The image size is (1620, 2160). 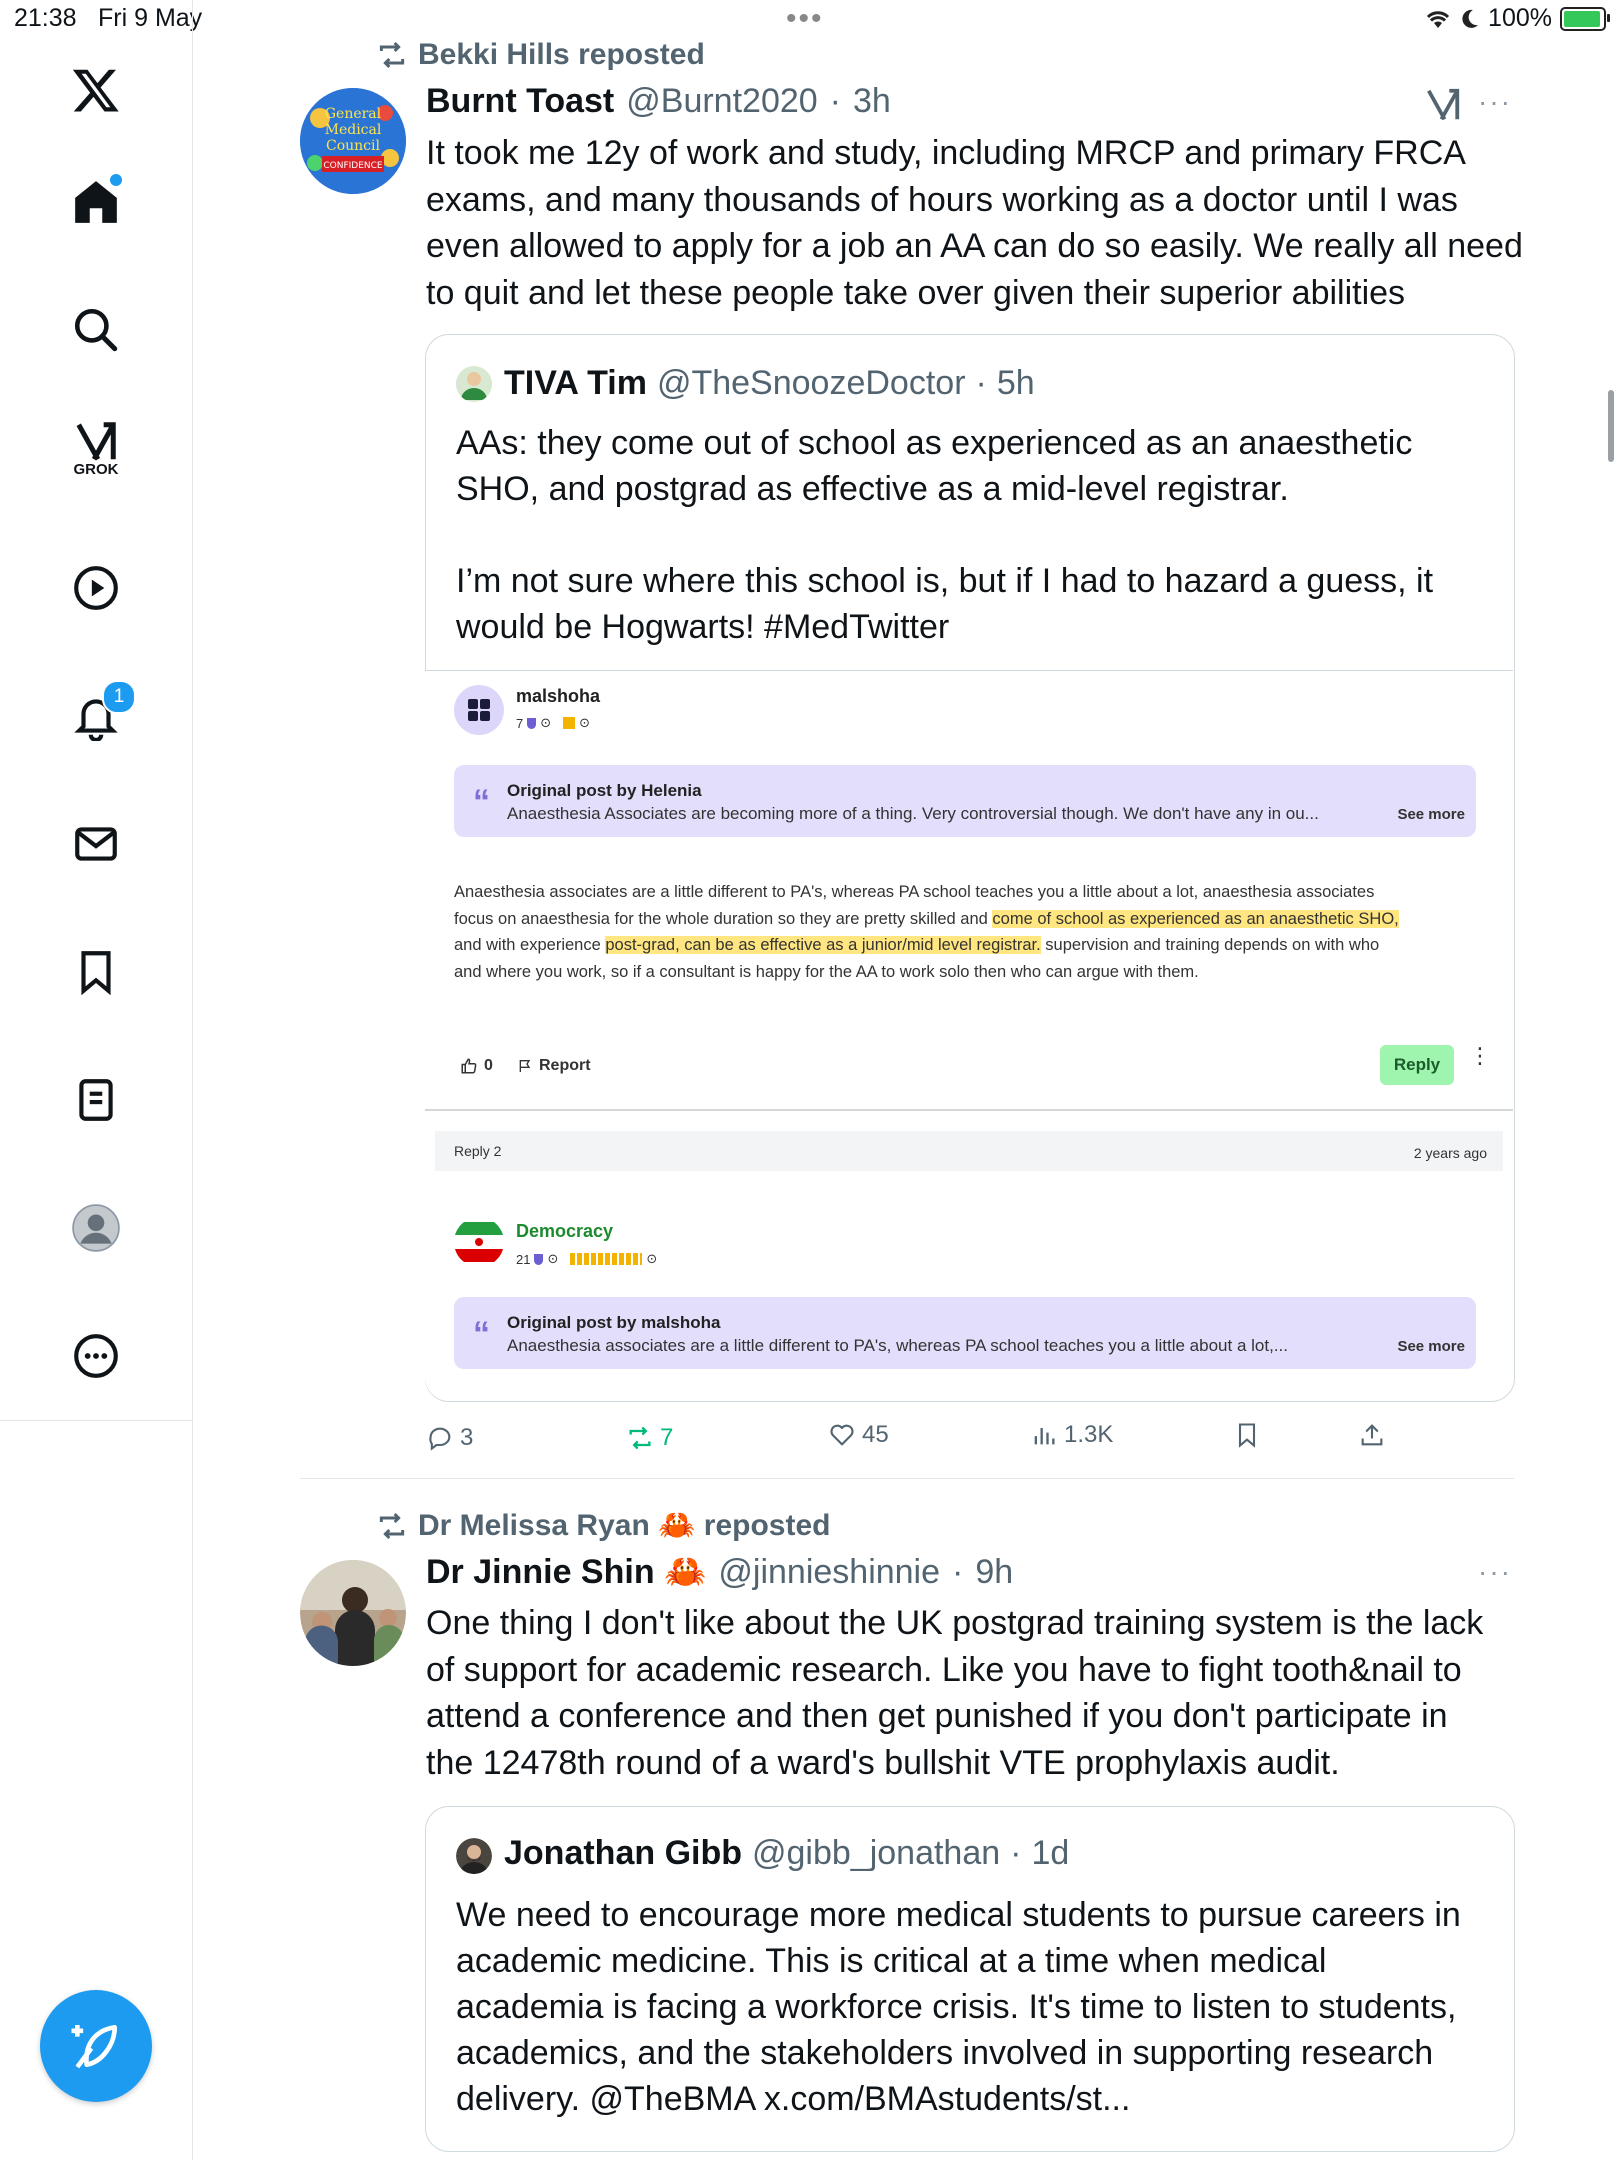 What do you see at coordinates (520, 101) in the screenshot?
I see `post1-author-name: Burnt Toast` at bounding box center [520, 101].